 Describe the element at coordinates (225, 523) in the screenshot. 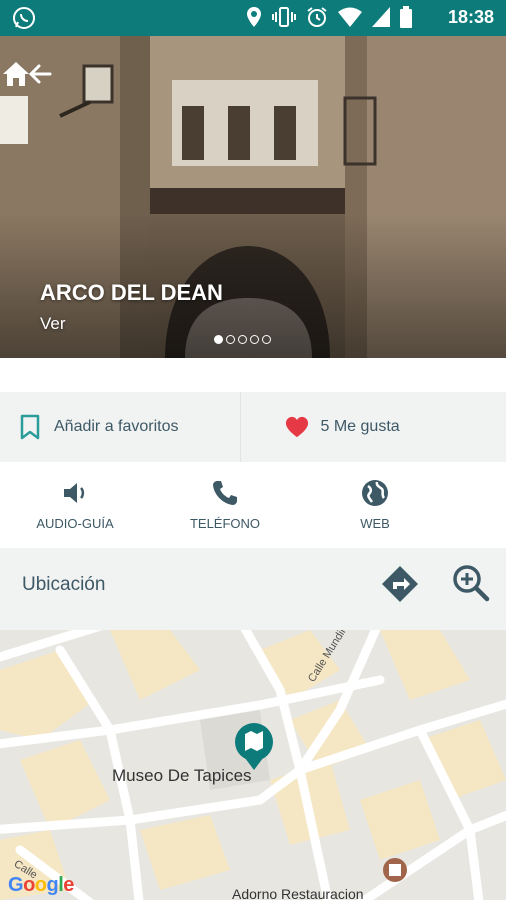

I see `phone-label: TELÉFONO` at that location.